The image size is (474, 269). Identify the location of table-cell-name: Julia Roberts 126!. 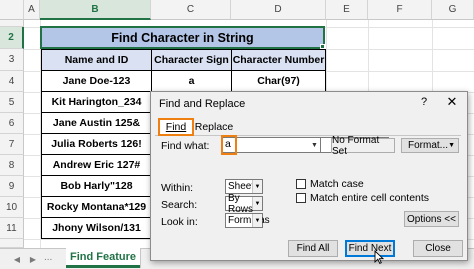
(96, 144).